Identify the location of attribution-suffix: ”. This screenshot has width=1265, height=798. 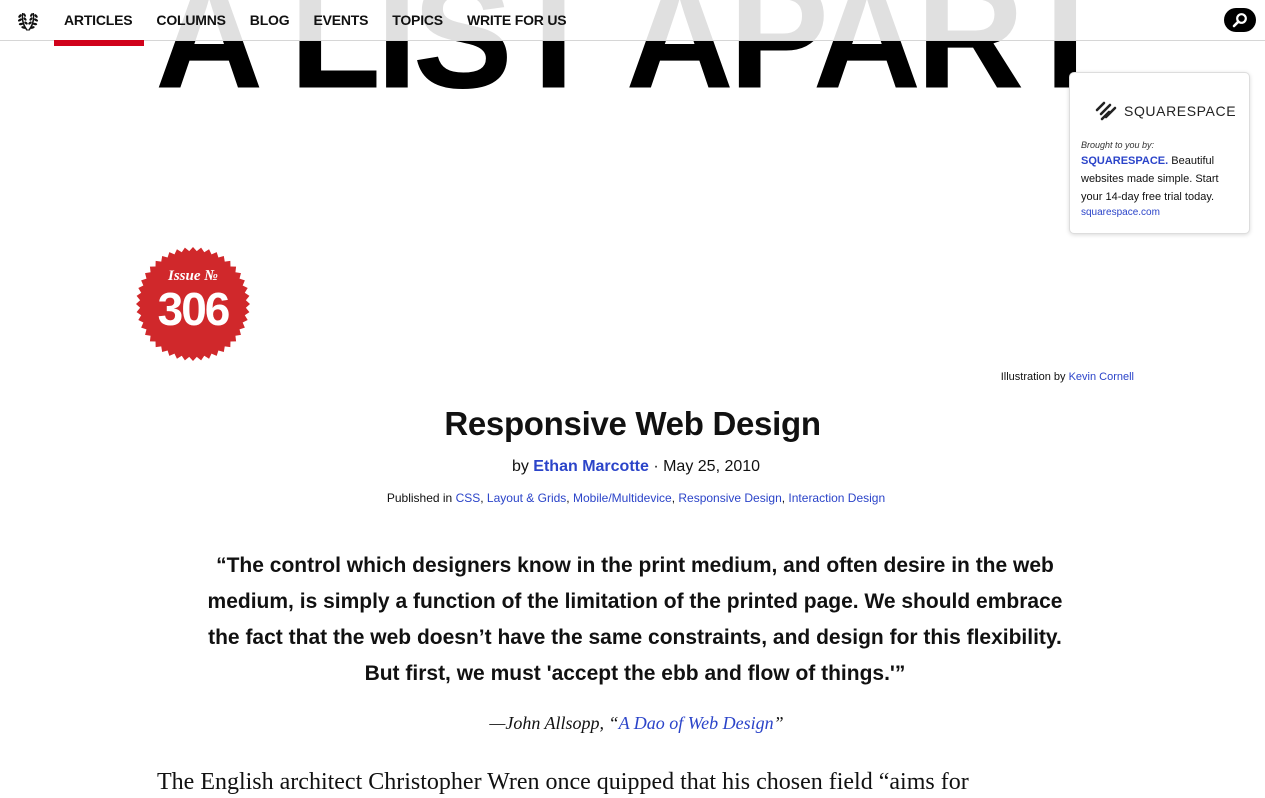
(778, 723).